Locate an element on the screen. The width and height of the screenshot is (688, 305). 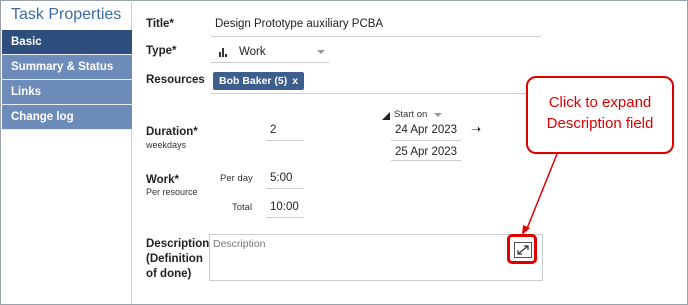
annotation-callout: Click to expand Description field is located at coordinates (600, 115).